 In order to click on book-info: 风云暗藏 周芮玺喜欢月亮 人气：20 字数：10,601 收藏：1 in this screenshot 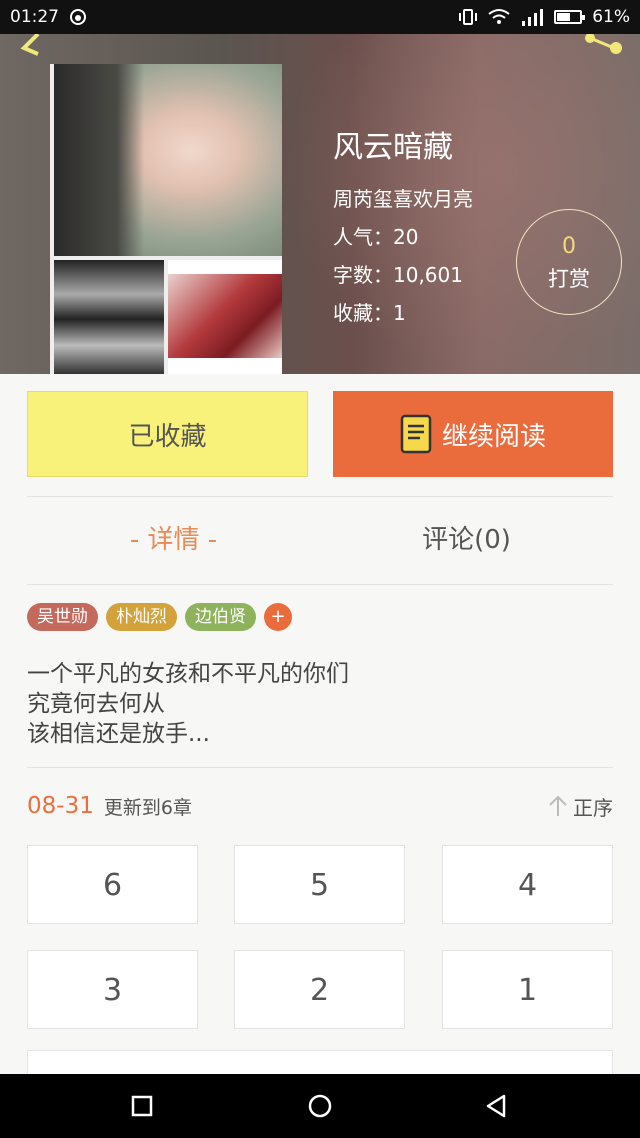, I will do `click(403, 227)`.